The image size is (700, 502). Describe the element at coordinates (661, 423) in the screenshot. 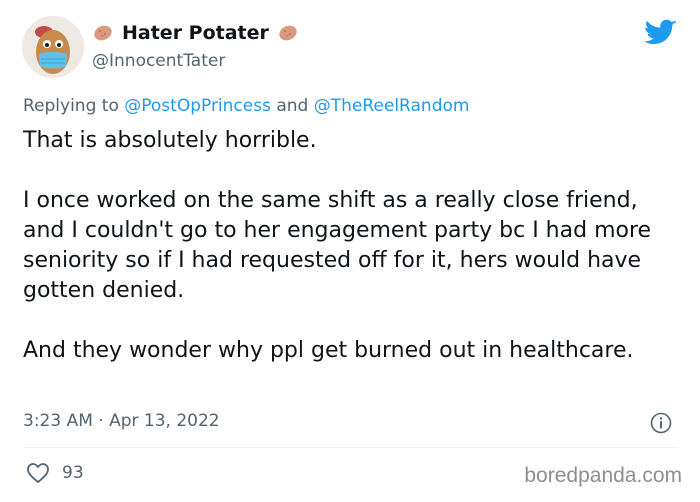

I see `info-icon` at that location.